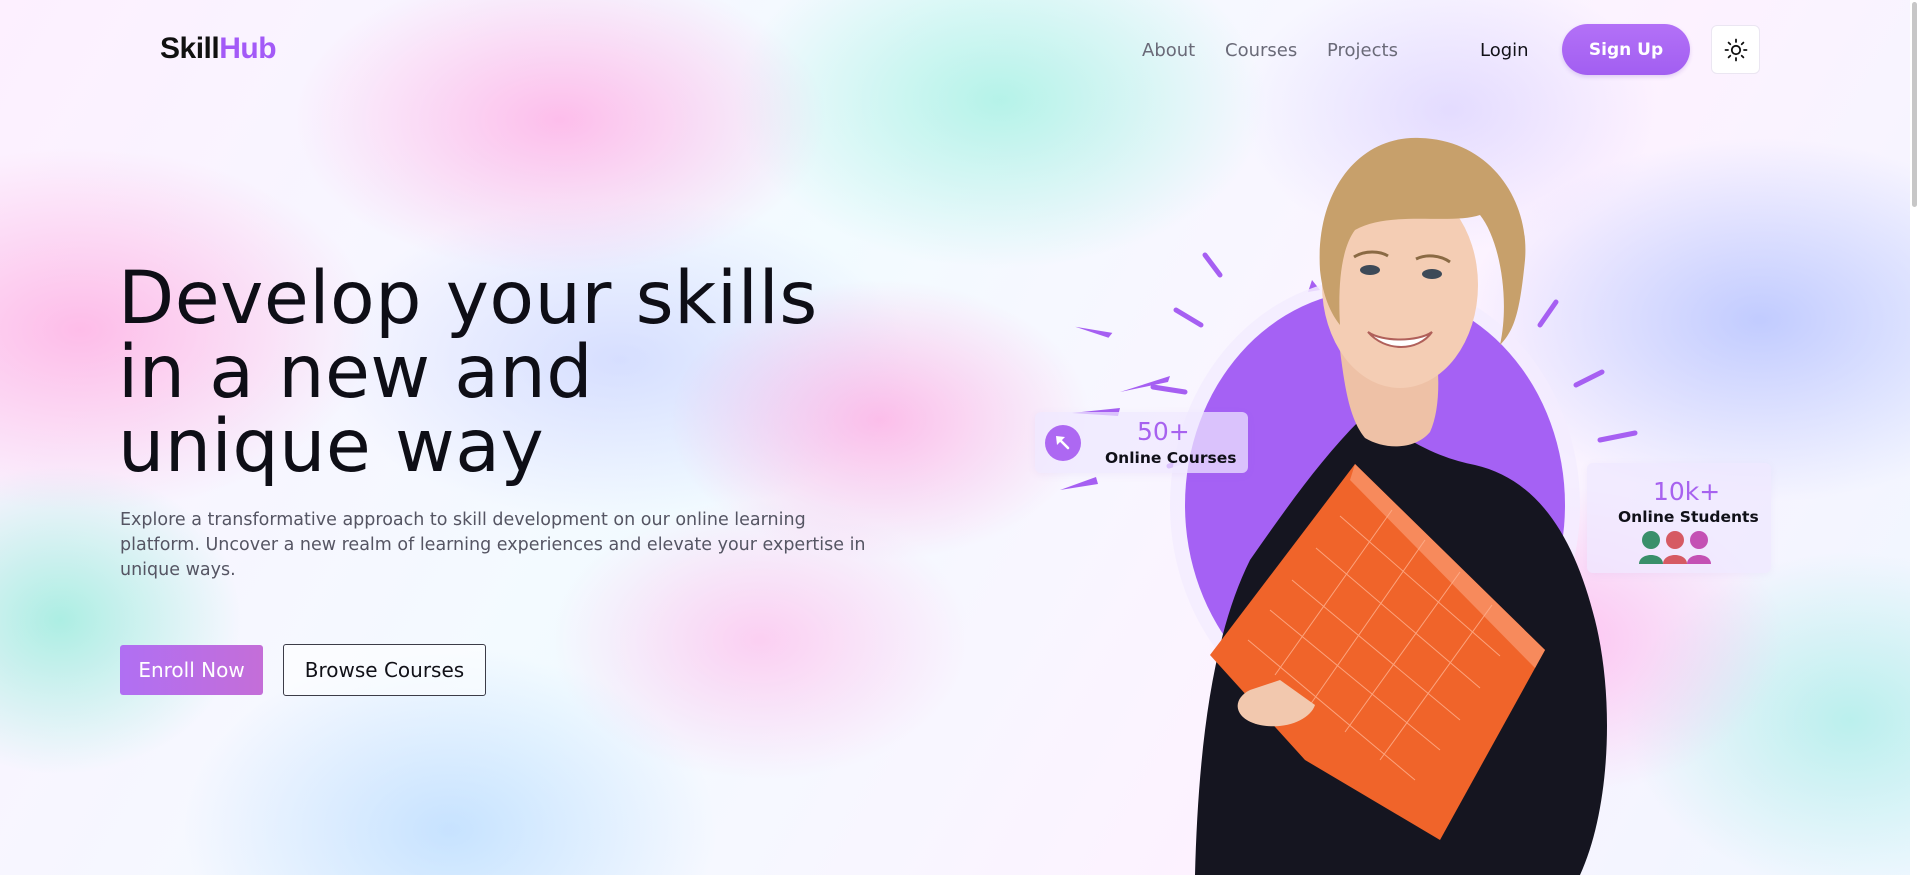 The image size is (1918, 875). I want to click on user-avatars-icon, so click(1675, 547).